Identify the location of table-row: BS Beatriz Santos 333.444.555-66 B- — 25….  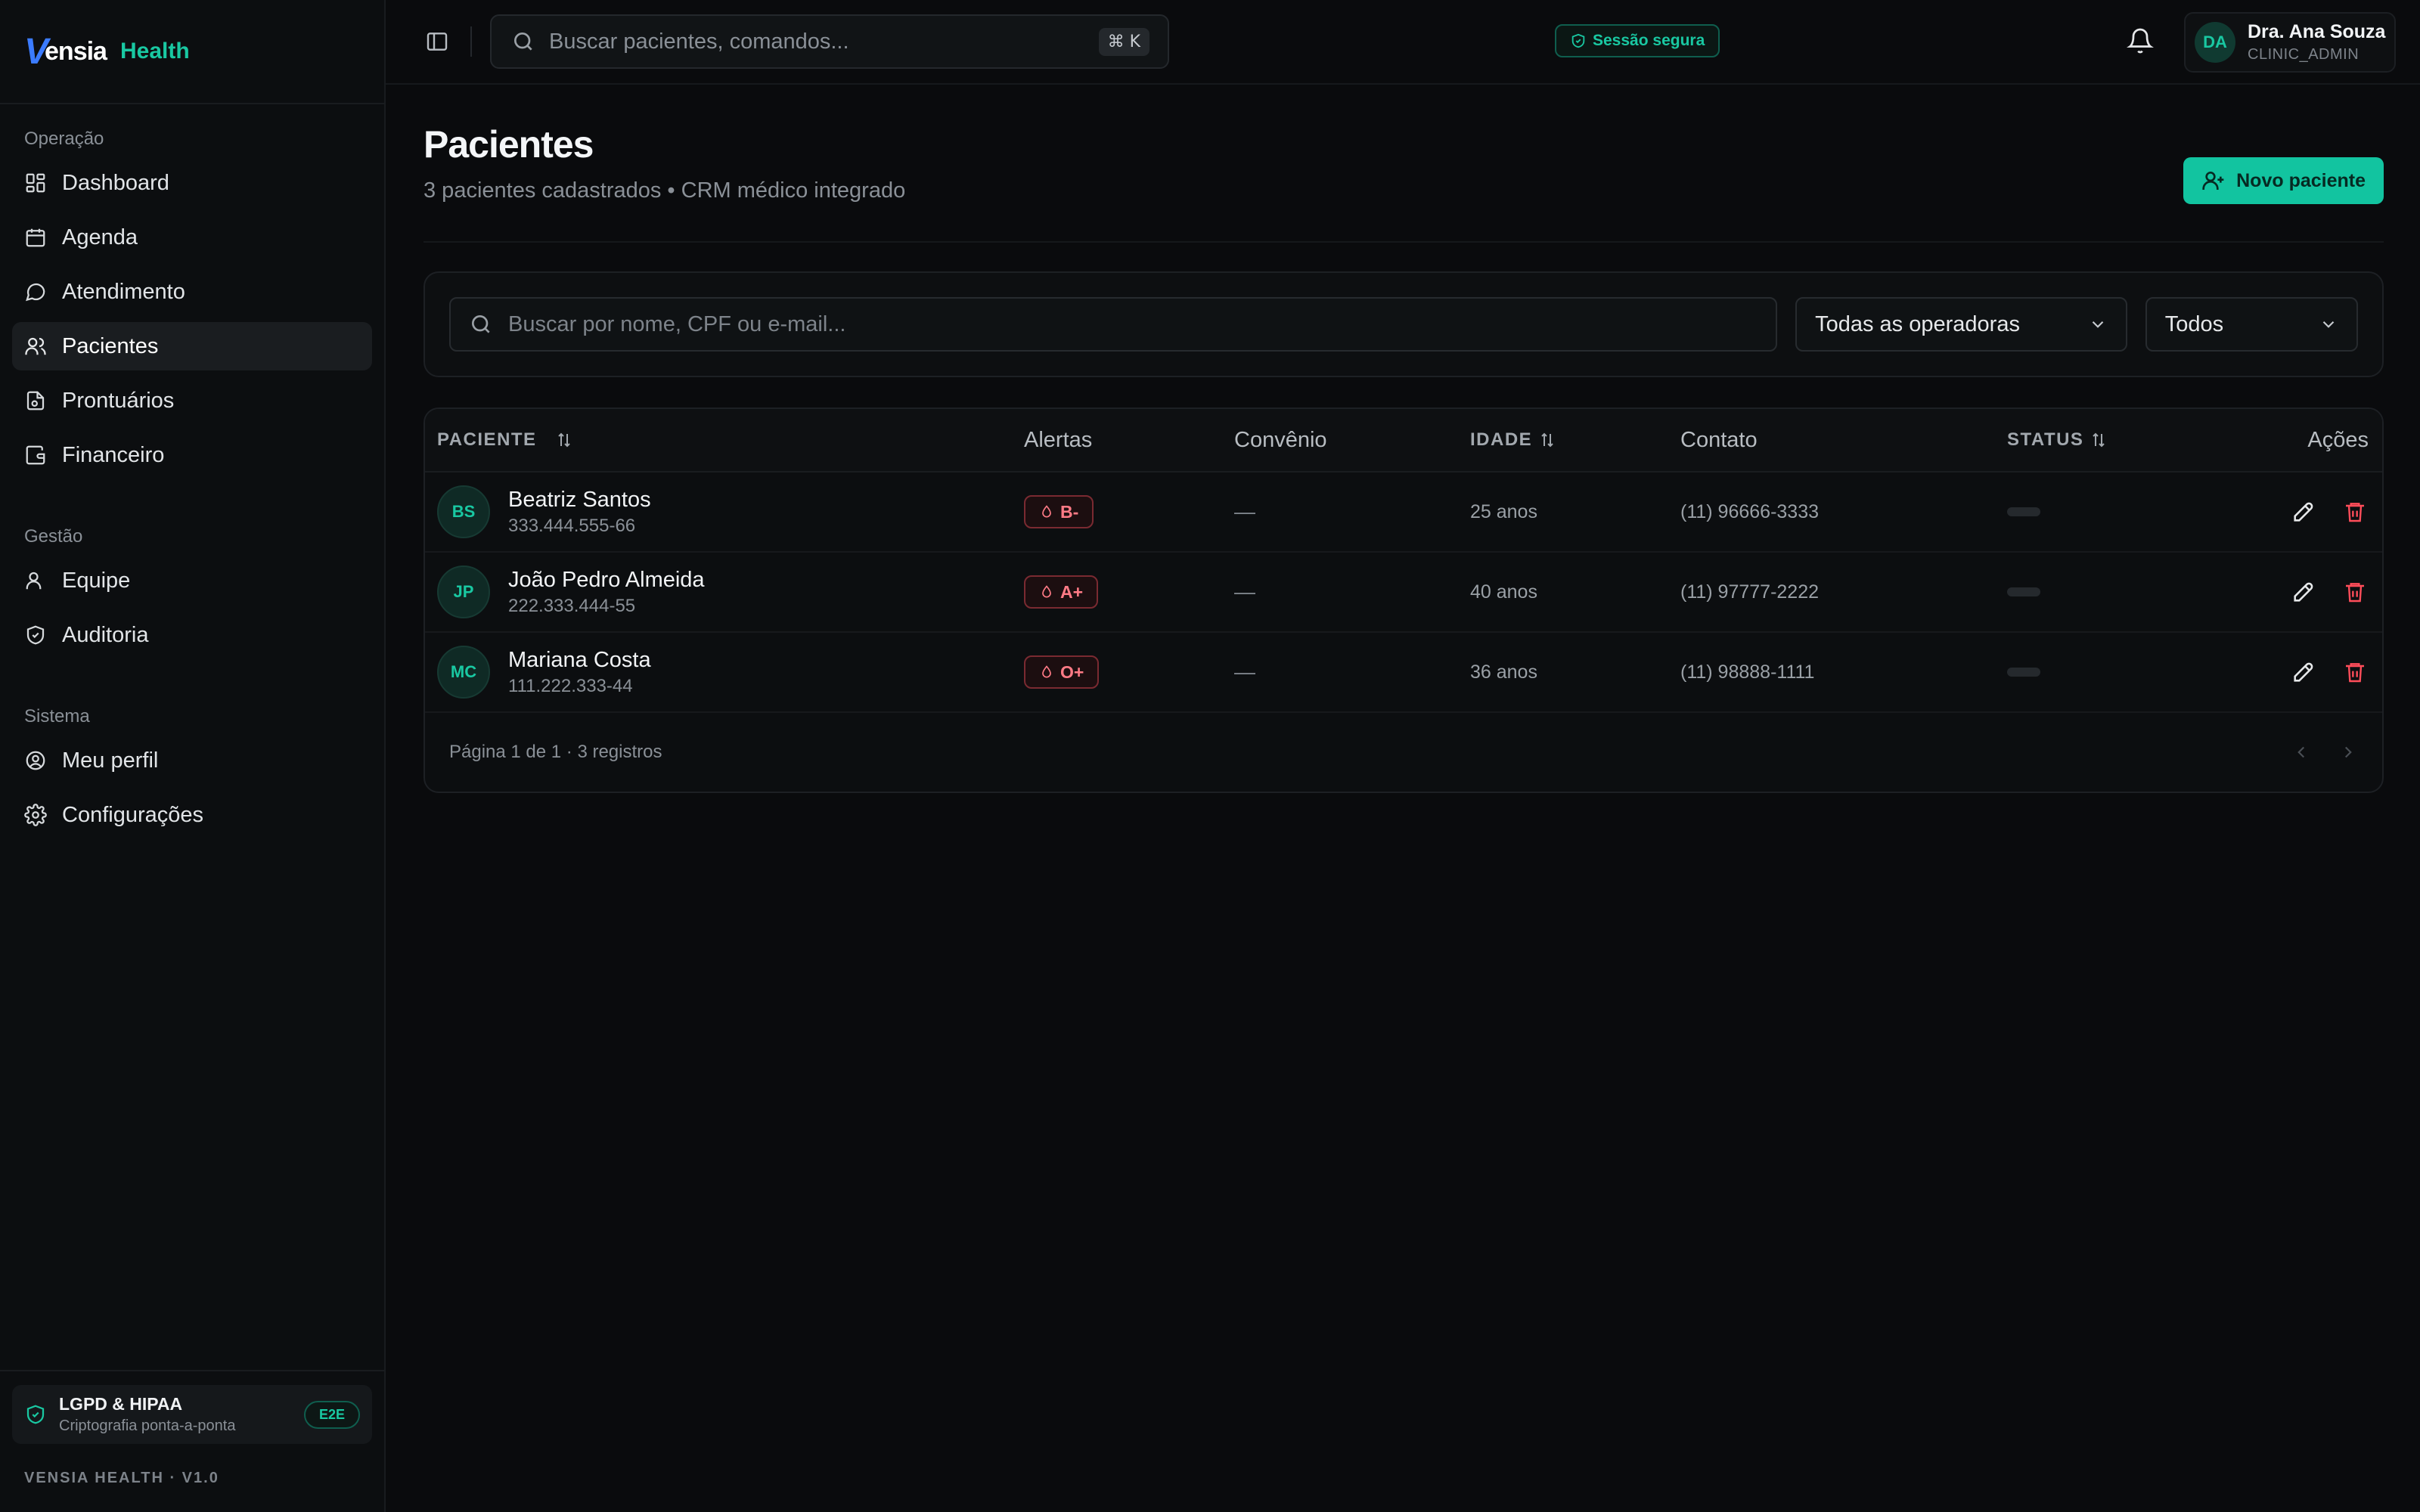
(1403, 512).